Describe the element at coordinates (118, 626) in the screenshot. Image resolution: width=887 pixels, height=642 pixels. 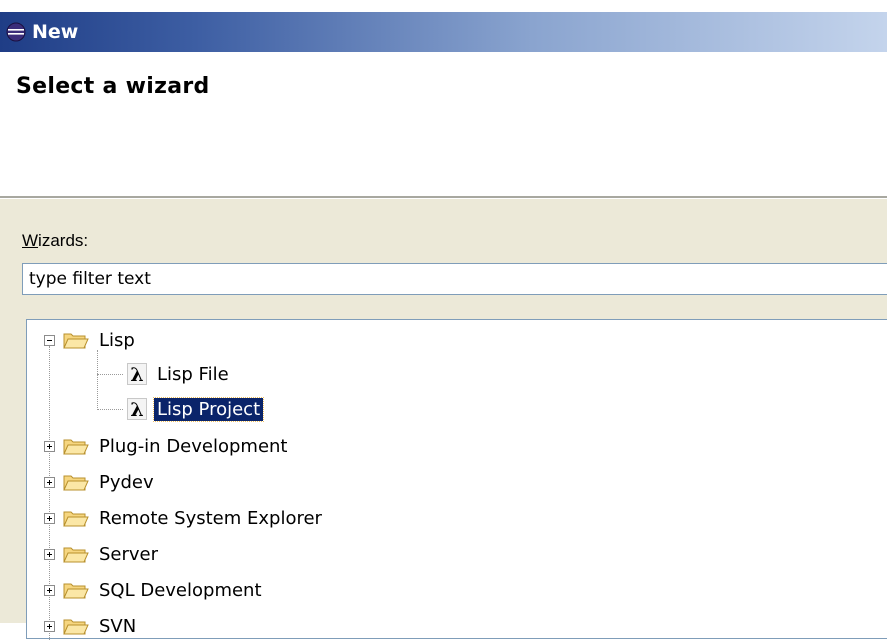
I see `tree-node-label: SVN` at that location.